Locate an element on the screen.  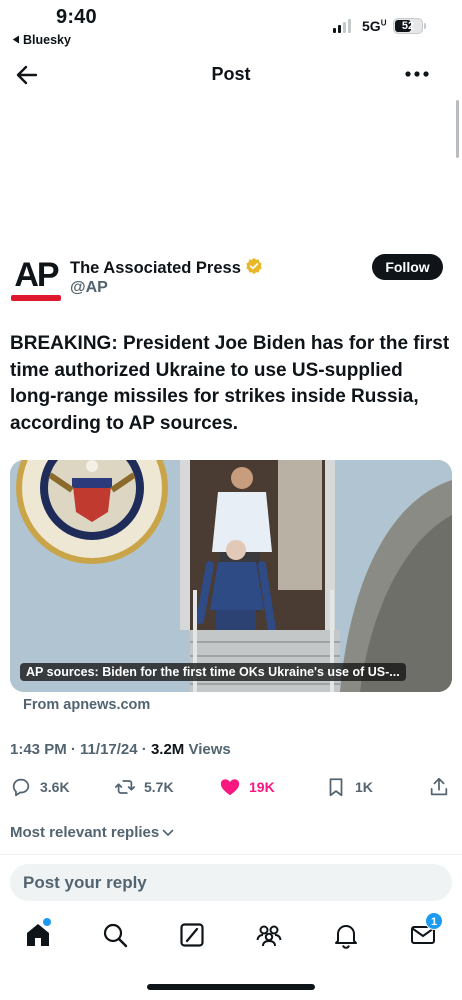
replies-sort-dropdown: Most relevant replies is located at coordinates (92, 832).